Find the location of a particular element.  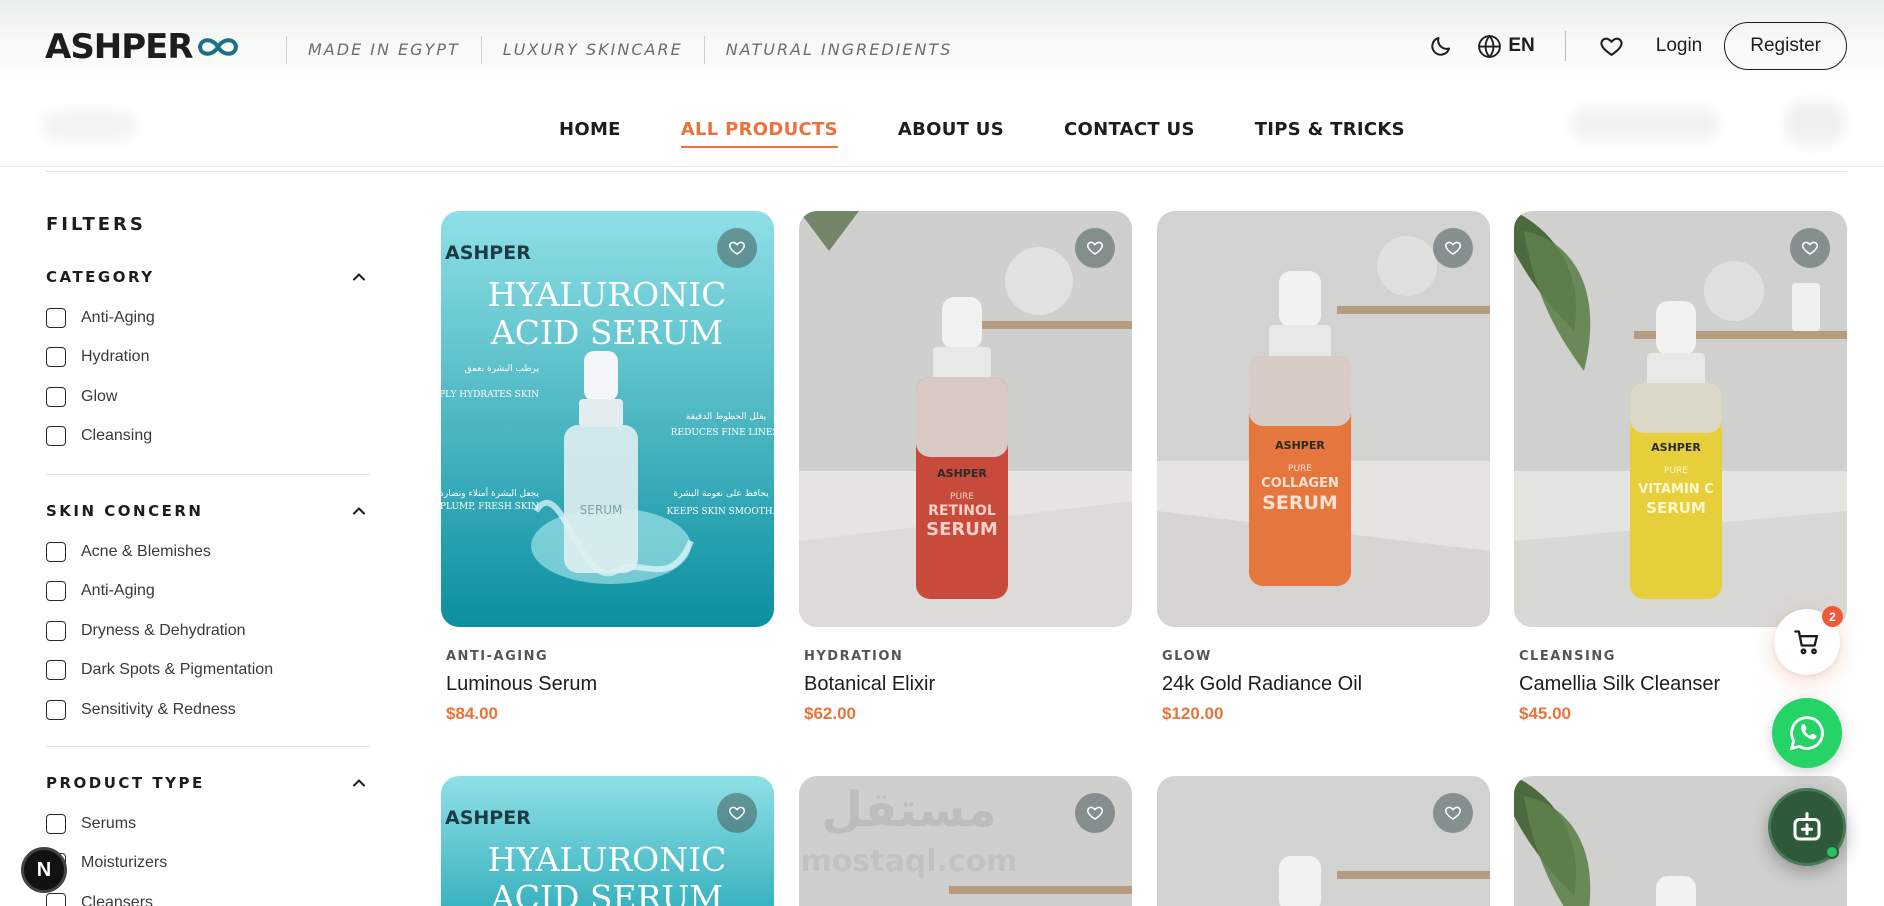

wishlist-button is located at coordinates (1612, 46).